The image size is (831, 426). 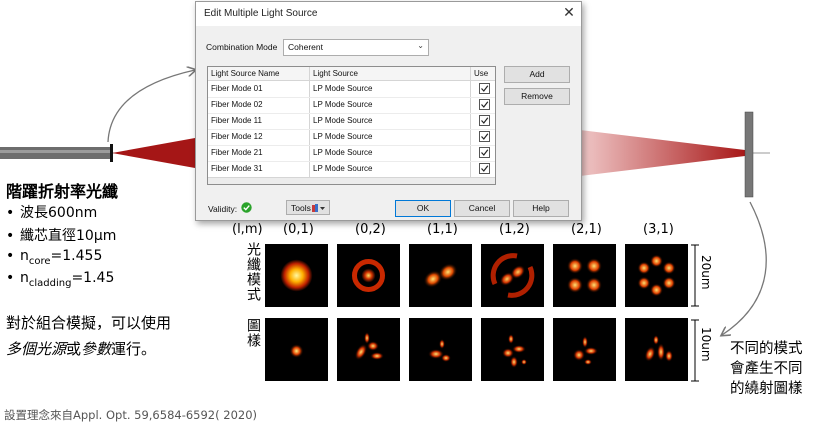 I want to click on table-row: Fiber Mode 01 LP Mode Source, so click(x=351, y=89).